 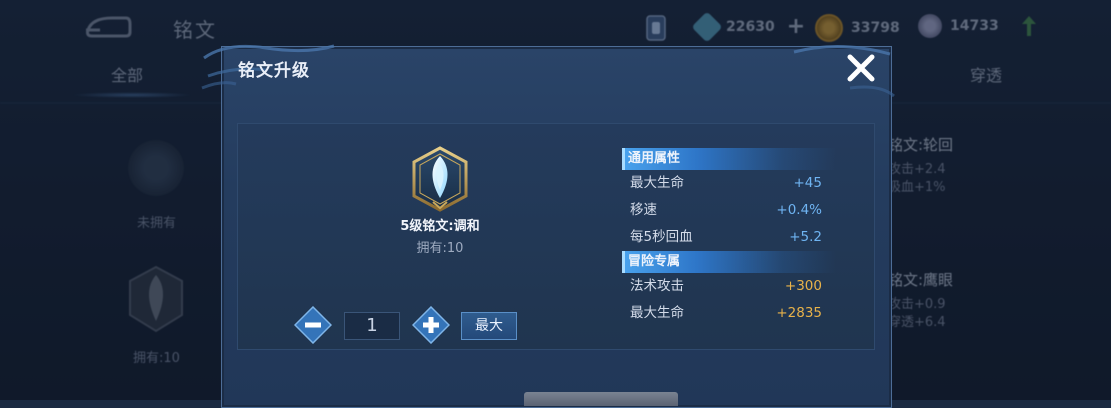 I want to click on stat-label: 法术攻击, so click(x=657, y=286).